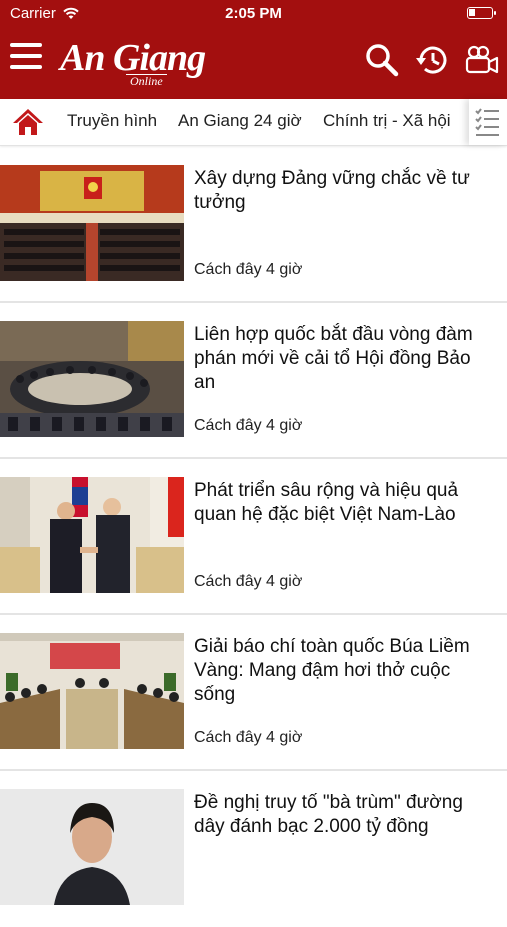  What do you see at coordinates (432, 60) in the screenshot?
I see `history-icon` at bounding box center [432, 60].